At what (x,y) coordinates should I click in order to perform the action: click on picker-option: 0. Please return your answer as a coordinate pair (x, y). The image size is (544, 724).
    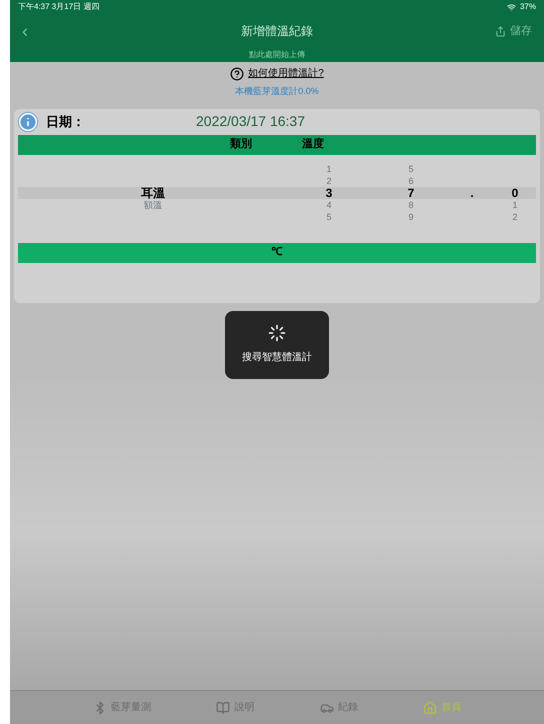
    Looking at the image, I should click on (515, 192).